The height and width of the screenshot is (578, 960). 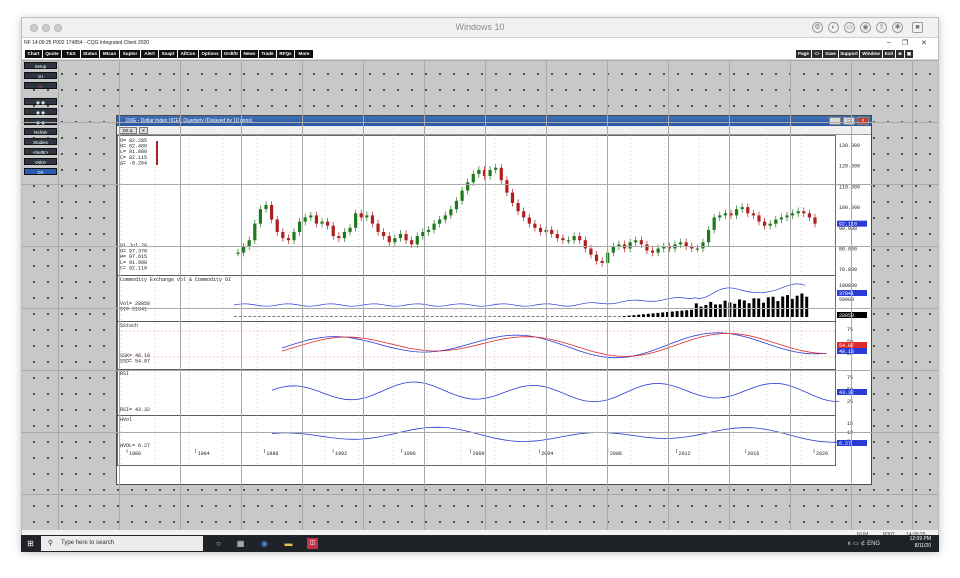 What do you see at coordinates (909, 54) in the screenshot?
I see `menu-right-button-7: ▣` at bounding box center [909, 54].